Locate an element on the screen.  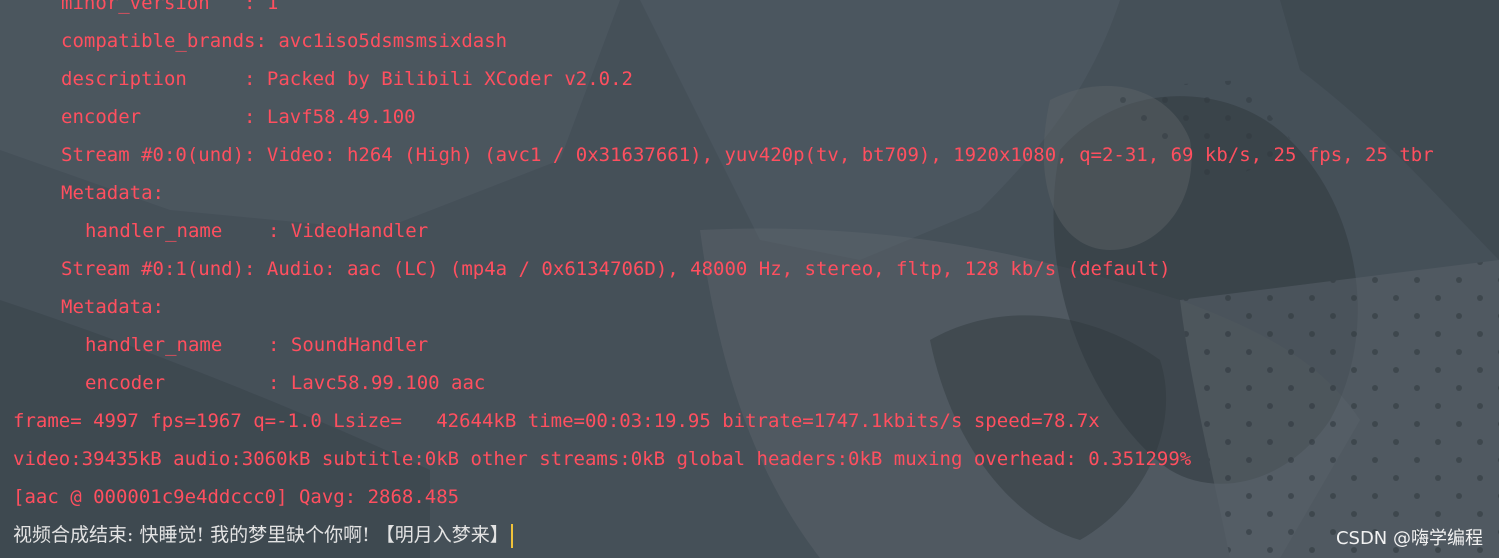
console-line: encoder : Lavc58.99.100 aac is located at coordinates (285, 383).